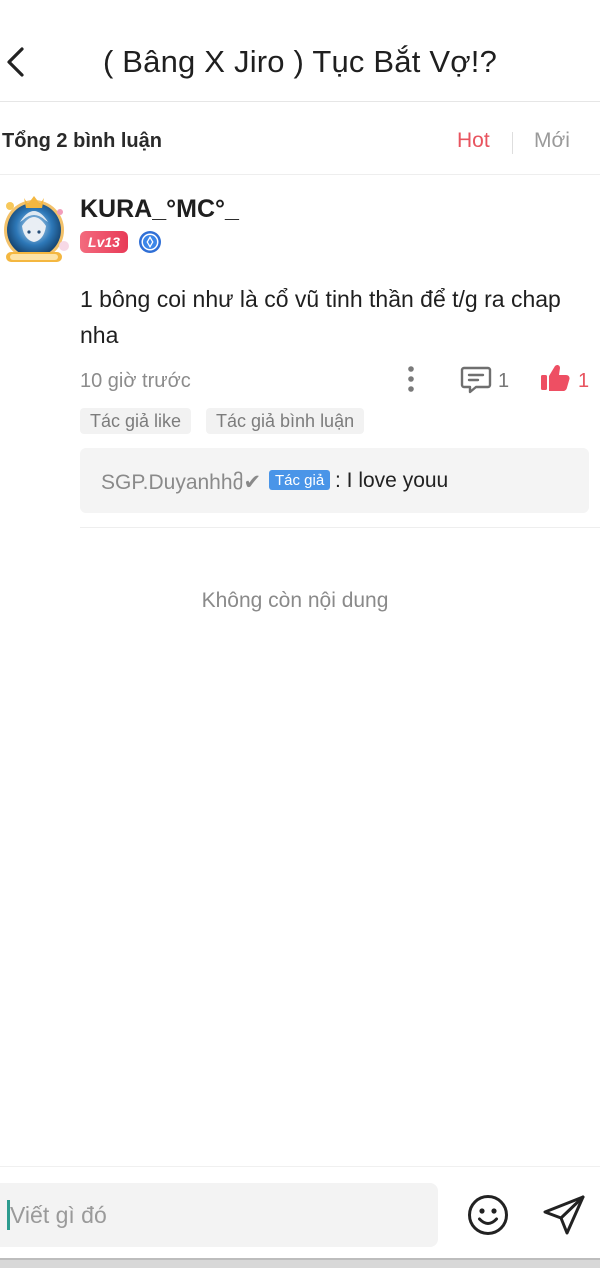 The height and width of the screenshot is (1268, 600). What do you see at coordinates (159, 209) in the screenshot?
I see `comment-username: KURA_°MC°_` at bounding box center [159, 209].